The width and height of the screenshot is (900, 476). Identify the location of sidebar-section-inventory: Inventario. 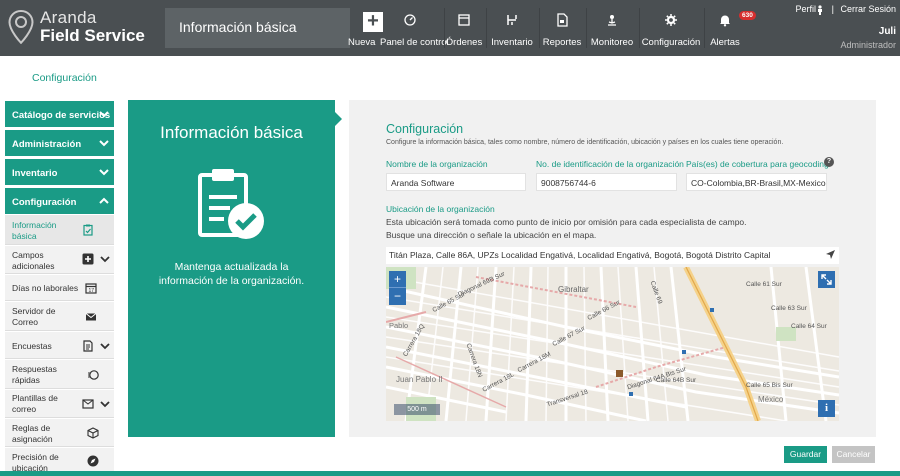
(59, 172).